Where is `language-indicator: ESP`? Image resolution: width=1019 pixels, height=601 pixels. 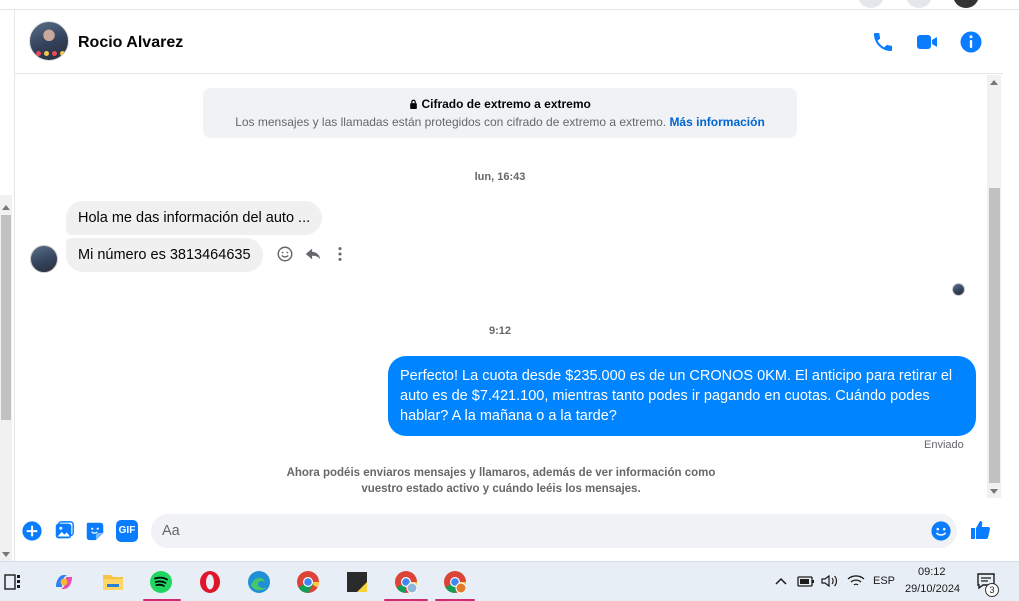 language-indicator: ESP is located at coordinates (884, 581).